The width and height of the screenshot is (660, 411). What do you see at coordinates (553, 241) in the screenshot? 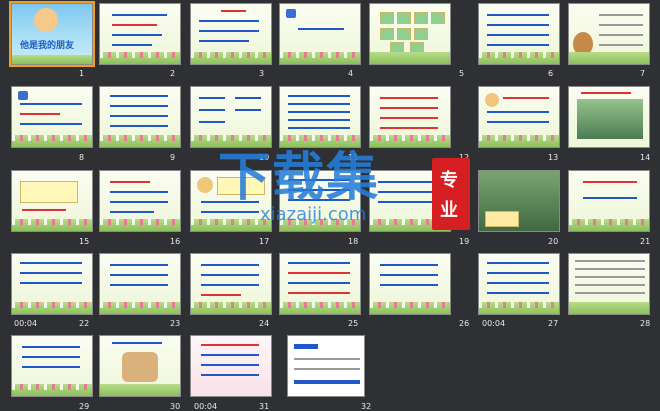
I see `slide-number: 20` at bounding box center [553, 241].